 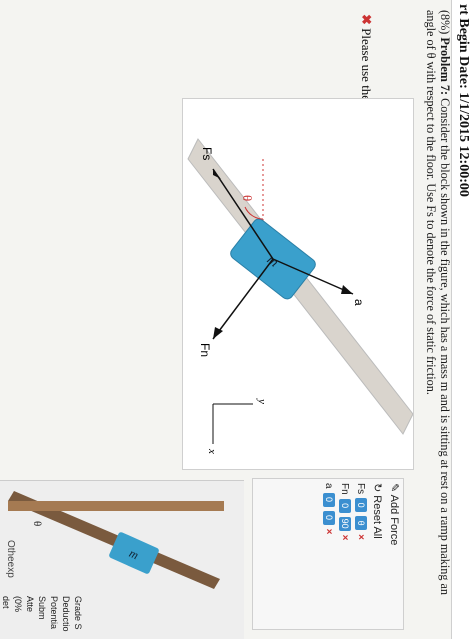 I want to click on force-row-name: a, so click(x=329, y=486).